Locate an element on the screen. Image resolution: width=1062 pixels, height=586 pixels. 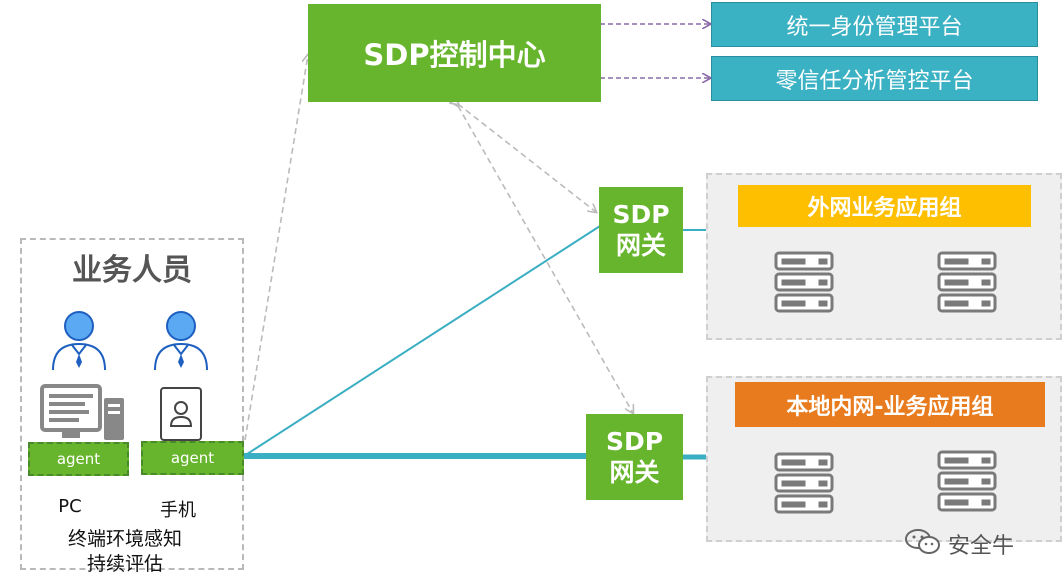
internal-app-group-title-text: 本地内网-业务应用组 is located at coordinates (890, 407).